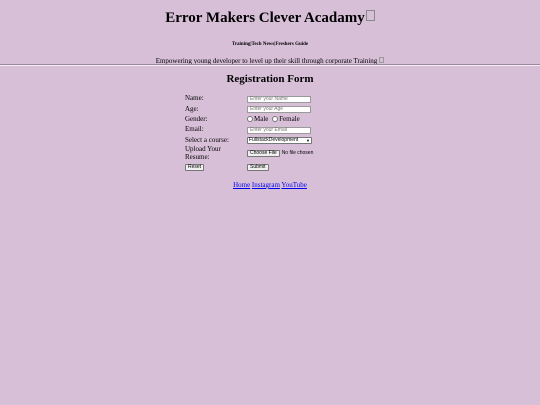 The image size is (540, 405). What do you see at coordinates (196, 118) in the screenshot?
I see `gender-label: Gender:` at bounding box center [196, 118].